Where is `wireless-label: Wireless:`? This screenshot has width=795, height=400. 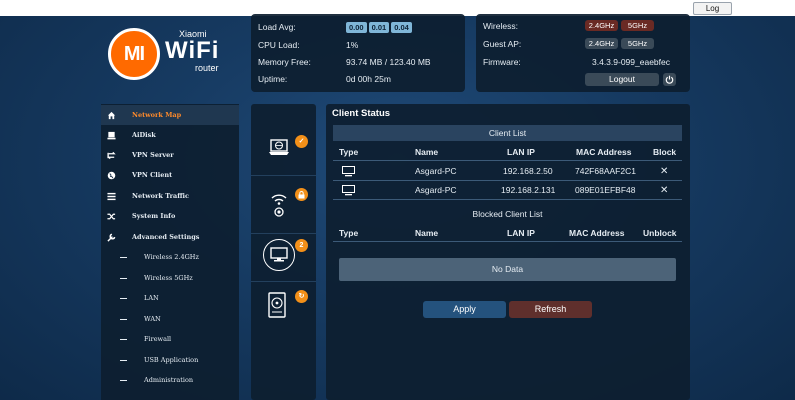 wireless-label: Wireless: is located at coordinates (500, 26).